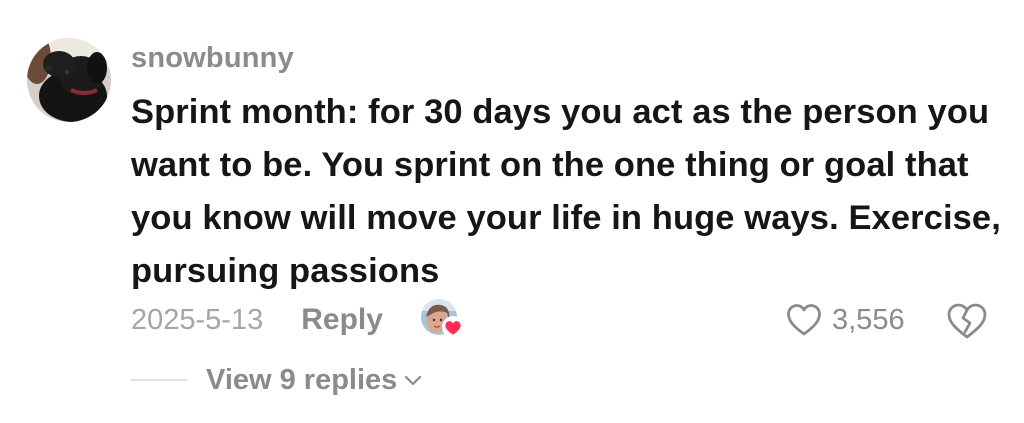 The height and width of the screenshot is (423, 1024). I want to click on view-replies-button: View 9 replies, so click(314, 380).